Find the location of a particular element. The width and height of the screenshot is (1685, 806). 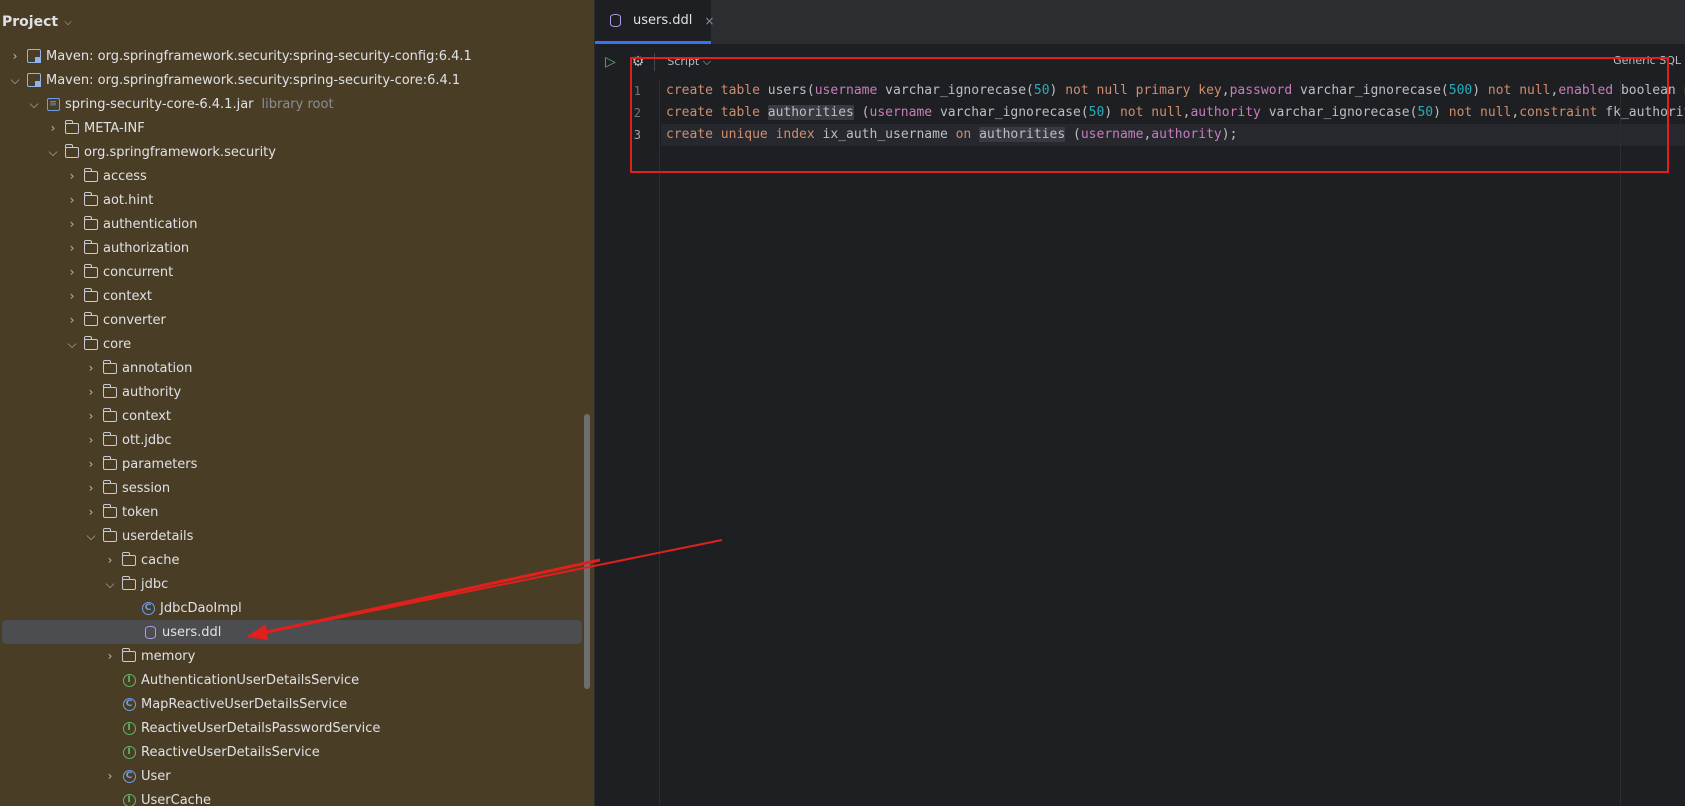

arrow-head is located at coordinates (257, 632).